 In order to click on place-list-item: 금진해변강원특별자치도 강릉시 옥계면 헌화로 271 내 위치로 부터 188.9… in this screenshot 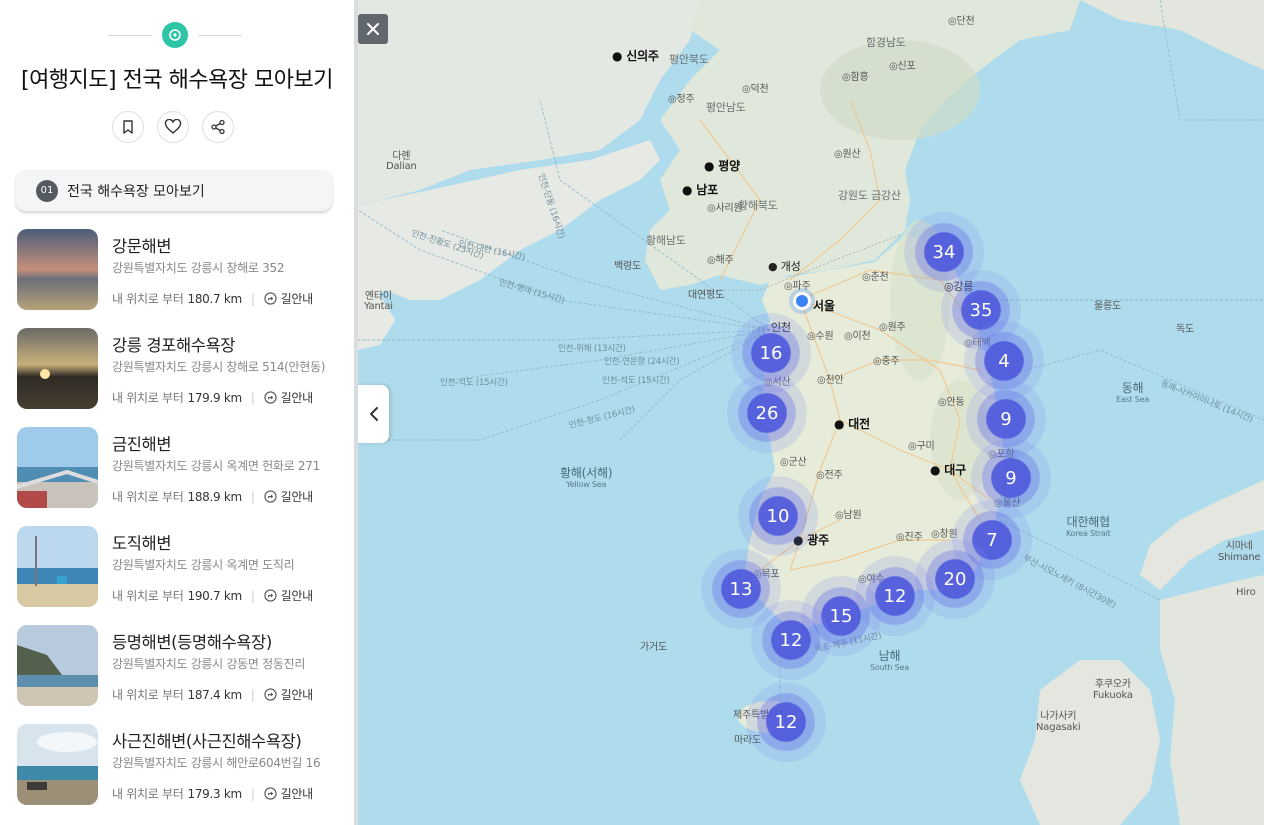, I will do `click(177, 476)`.